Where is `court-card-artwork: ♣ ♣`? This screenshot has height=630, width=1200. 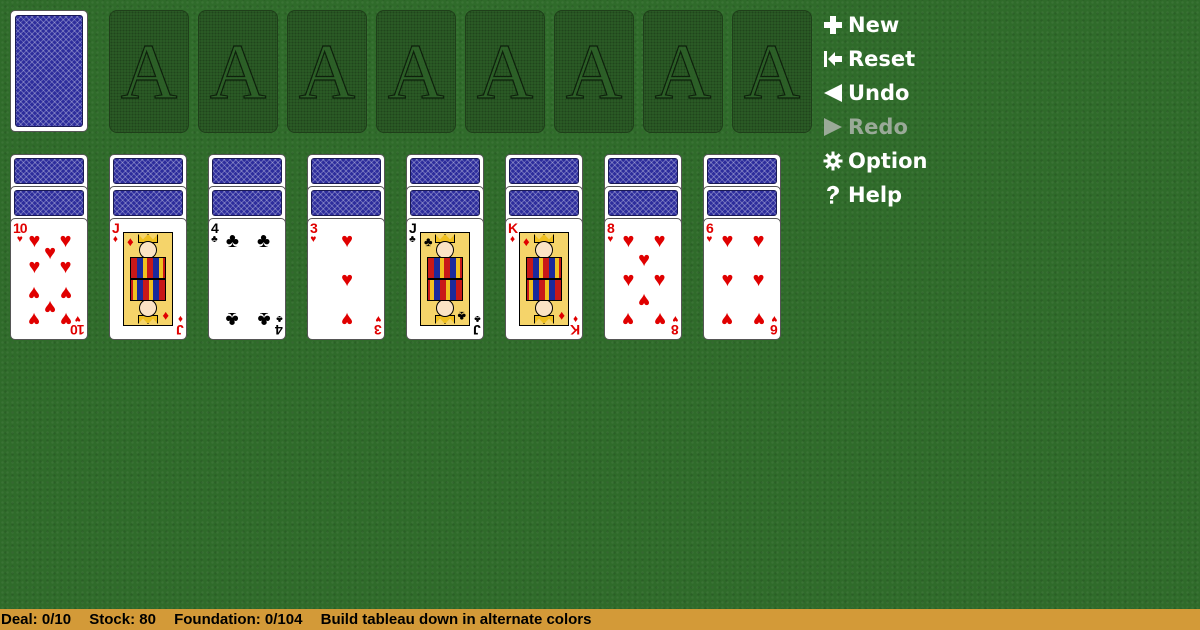
court-card-artwork: ♣ ♣ is located at coordinates (445, 279).